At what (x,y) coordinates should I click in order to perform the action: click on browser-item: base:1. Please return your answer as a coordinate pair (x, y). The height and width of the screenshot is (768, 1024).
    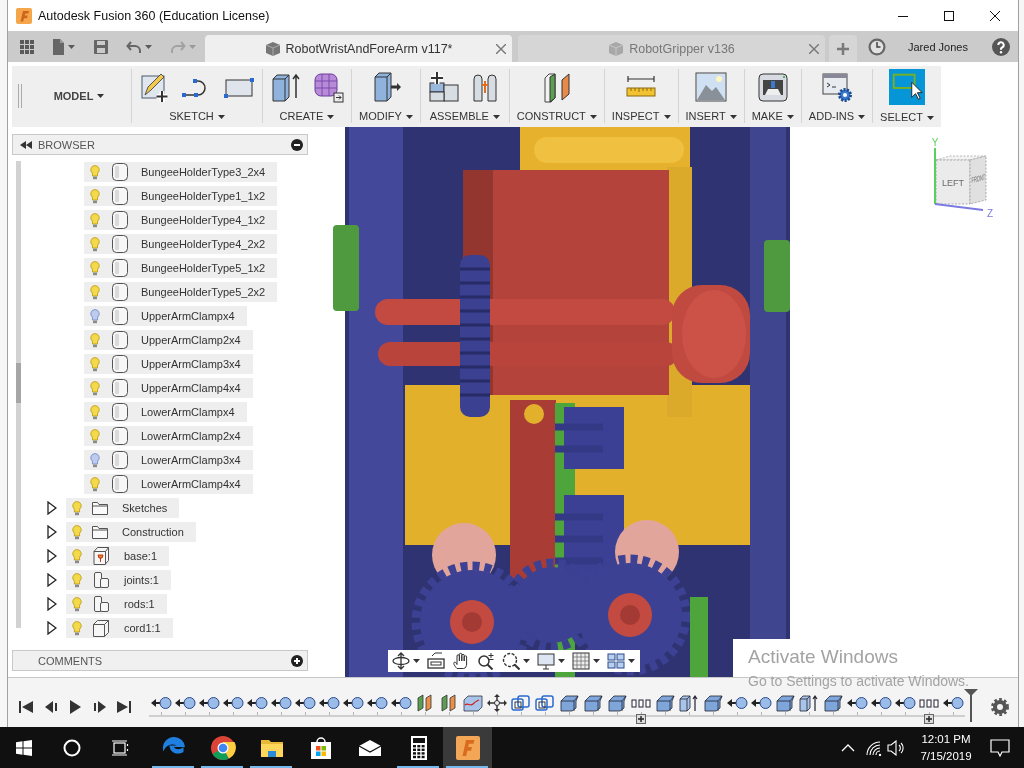
    Looking at the image, I should click on (118, 556).